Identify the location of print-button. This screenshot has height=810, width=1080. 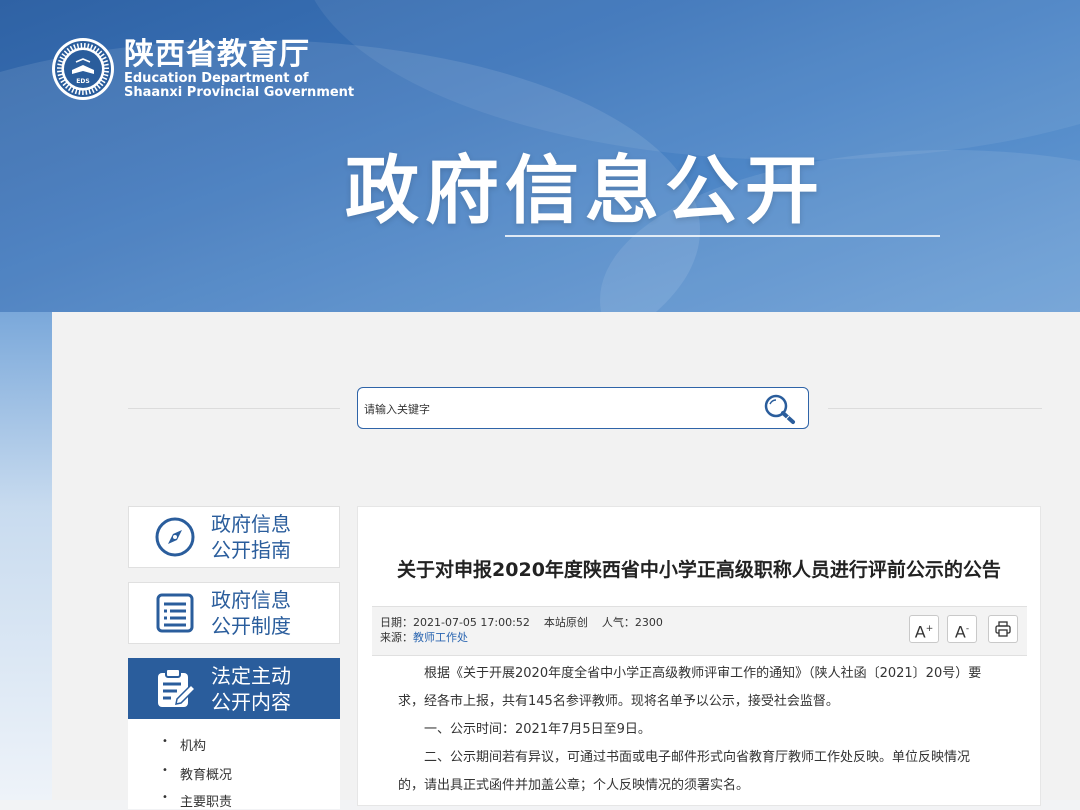
(1003, 629).